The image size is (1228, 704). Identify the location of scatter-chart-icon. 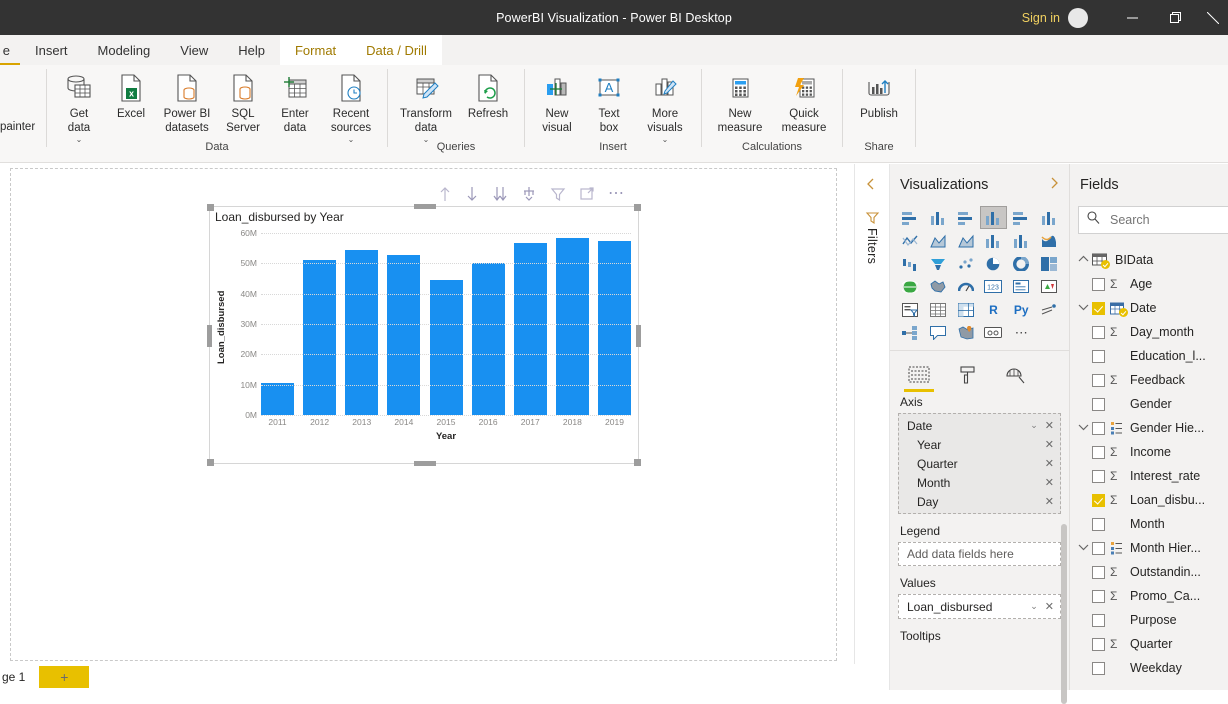
(966, 263).